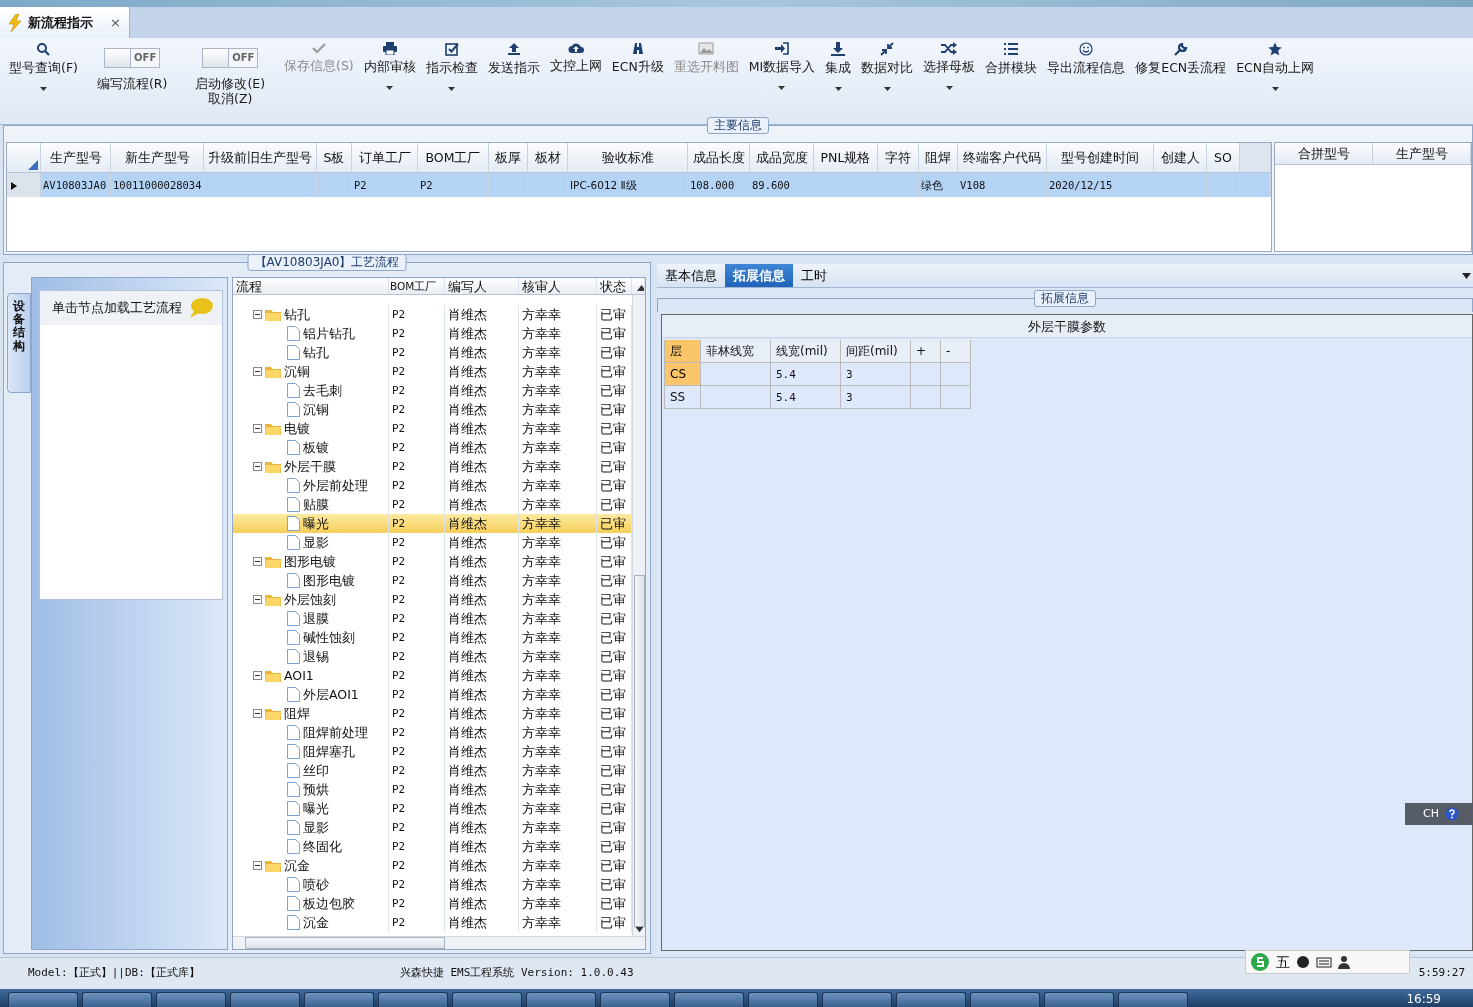  Describe the element at coordinates (898, 157) in the screenshot. I see `column-header: 字符` at that location.